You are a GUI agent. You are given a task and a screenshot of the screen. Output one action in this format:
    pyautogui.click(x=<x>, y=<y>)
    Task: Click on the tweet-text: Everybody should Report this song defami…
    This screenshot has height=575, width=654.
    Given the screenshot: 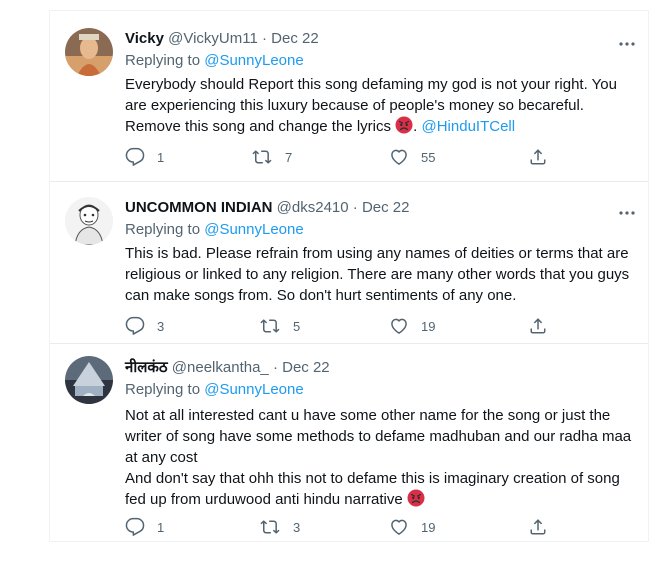 What is the action you would take?
    pyautogui.click(x=380, y=105)
    